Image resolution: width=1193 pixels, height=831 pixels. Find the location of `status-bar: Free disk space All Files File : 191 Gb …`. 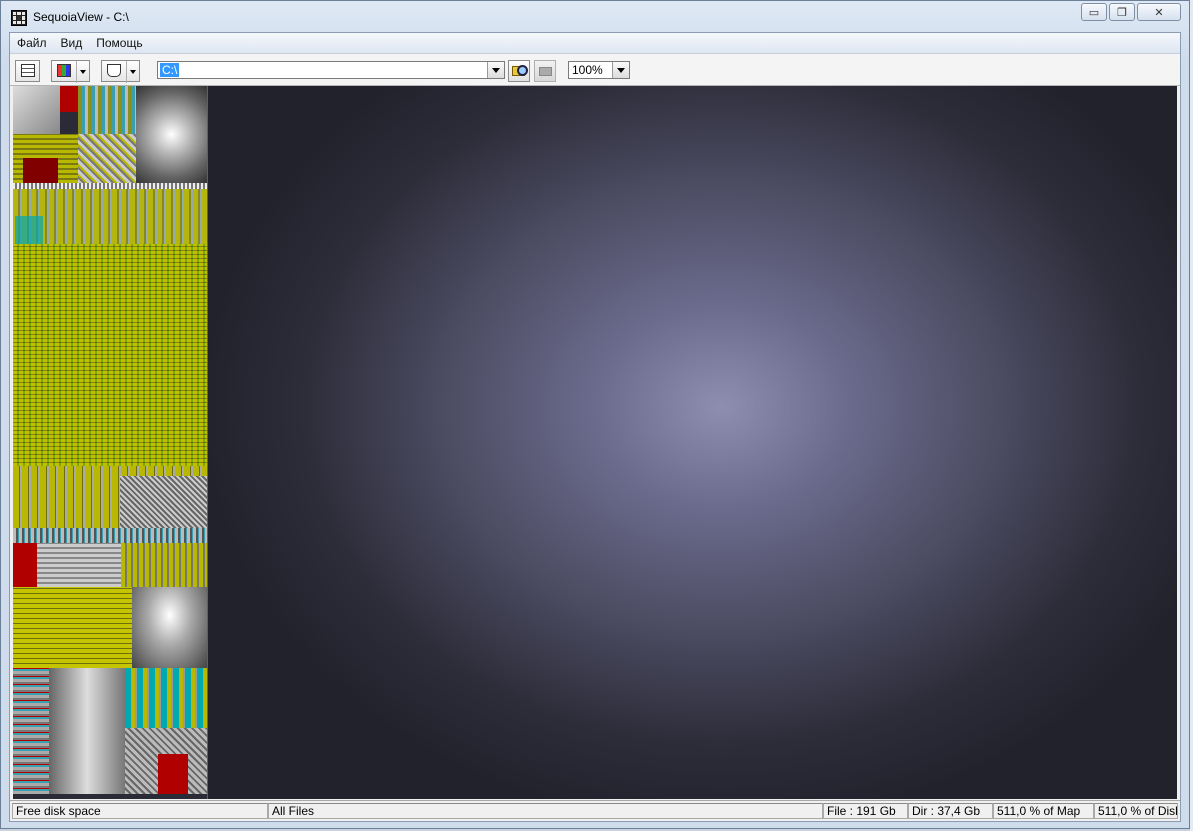

status-bar: Free disk space All Files File : 191 Gb … is located at coordinates (595, 810).